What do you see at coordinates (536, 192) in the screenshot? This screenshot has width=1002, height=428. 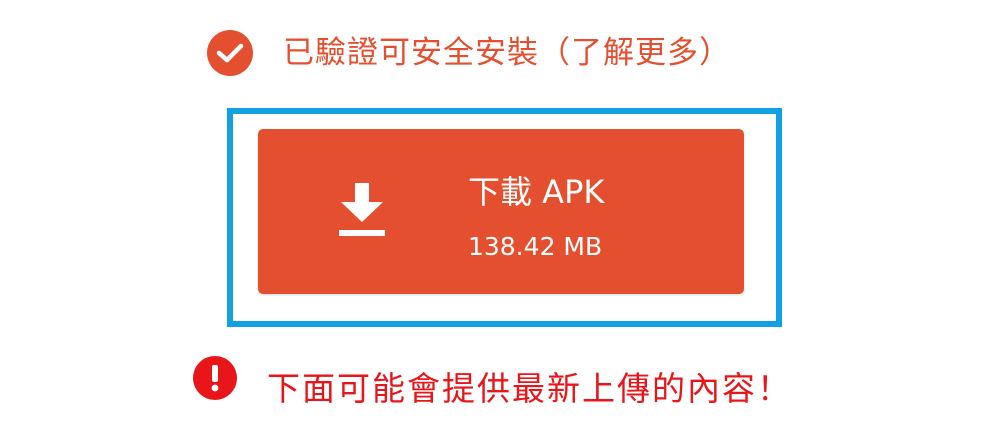 I see `download-label: 下載 APK` at bounding box center [536, 192].